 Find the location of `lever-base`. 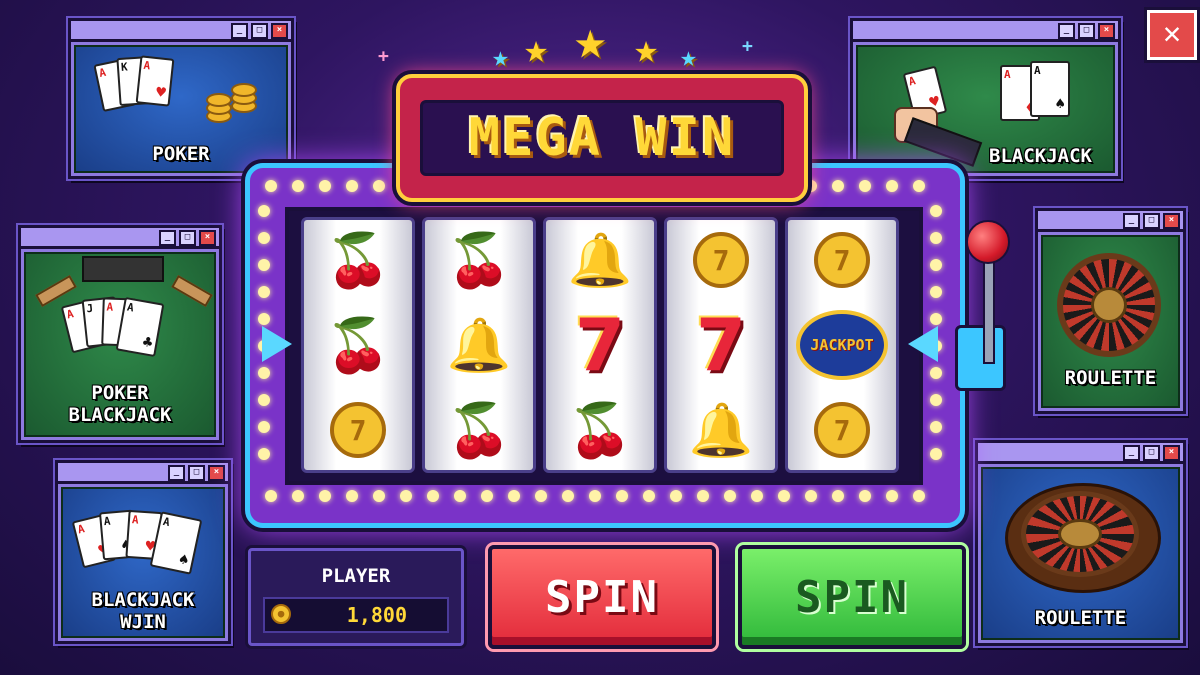

lever-base is located at coordinates (980, 358).